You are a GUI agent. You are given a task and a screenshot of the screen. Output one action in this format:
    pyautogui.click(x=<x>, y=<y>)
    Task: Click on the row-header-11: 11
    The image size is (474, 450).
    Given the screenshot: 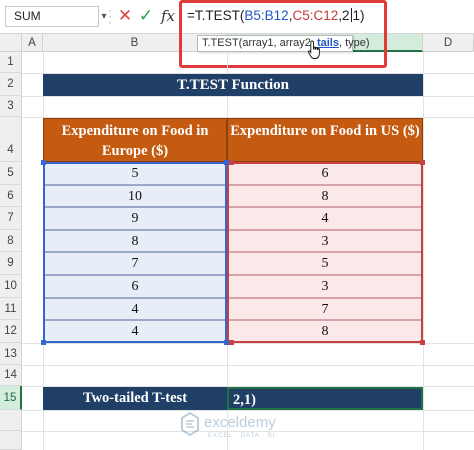 What is the action you would take?
    pyautogui.click(x=11, y=309)
    